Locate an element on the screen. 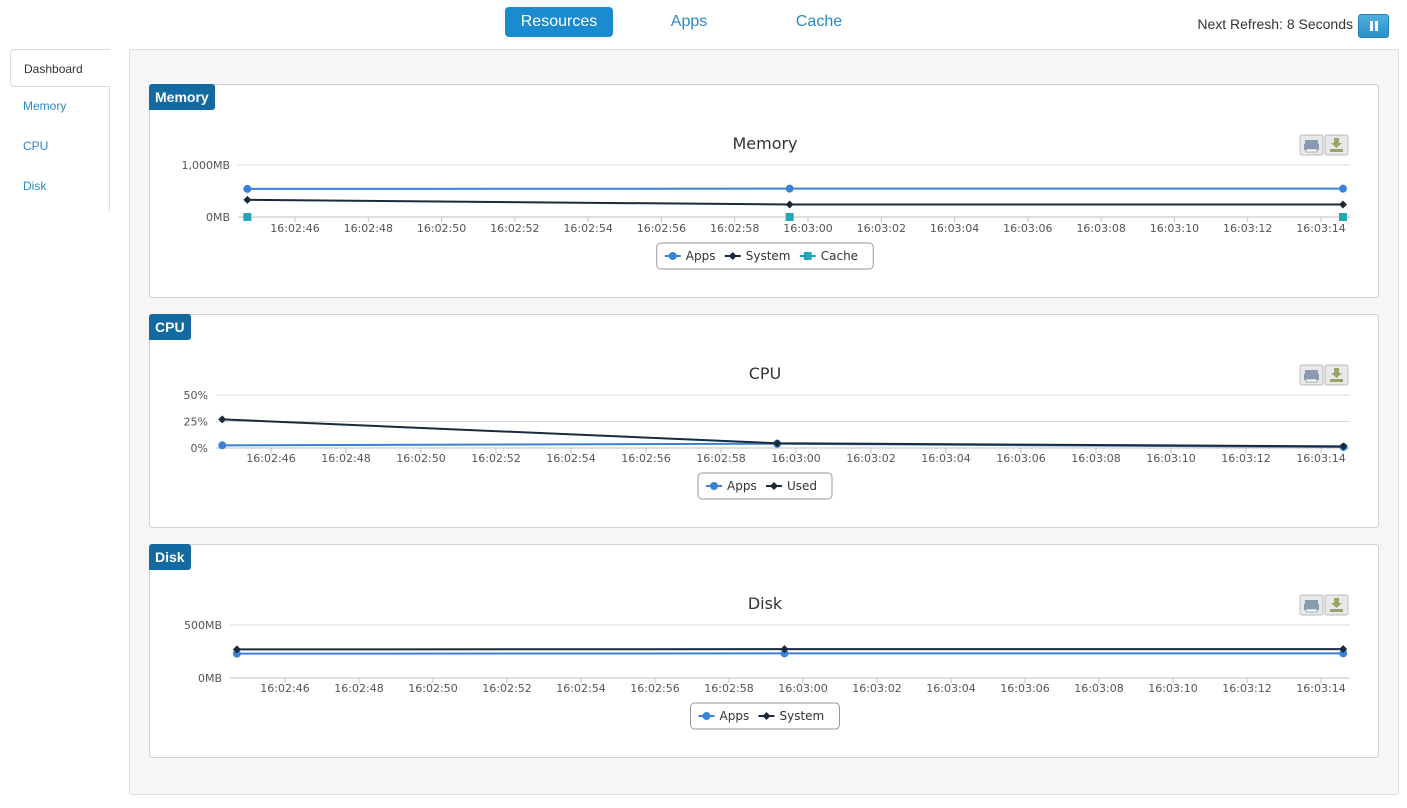  pause-button is located at coordinates (1373, 26).